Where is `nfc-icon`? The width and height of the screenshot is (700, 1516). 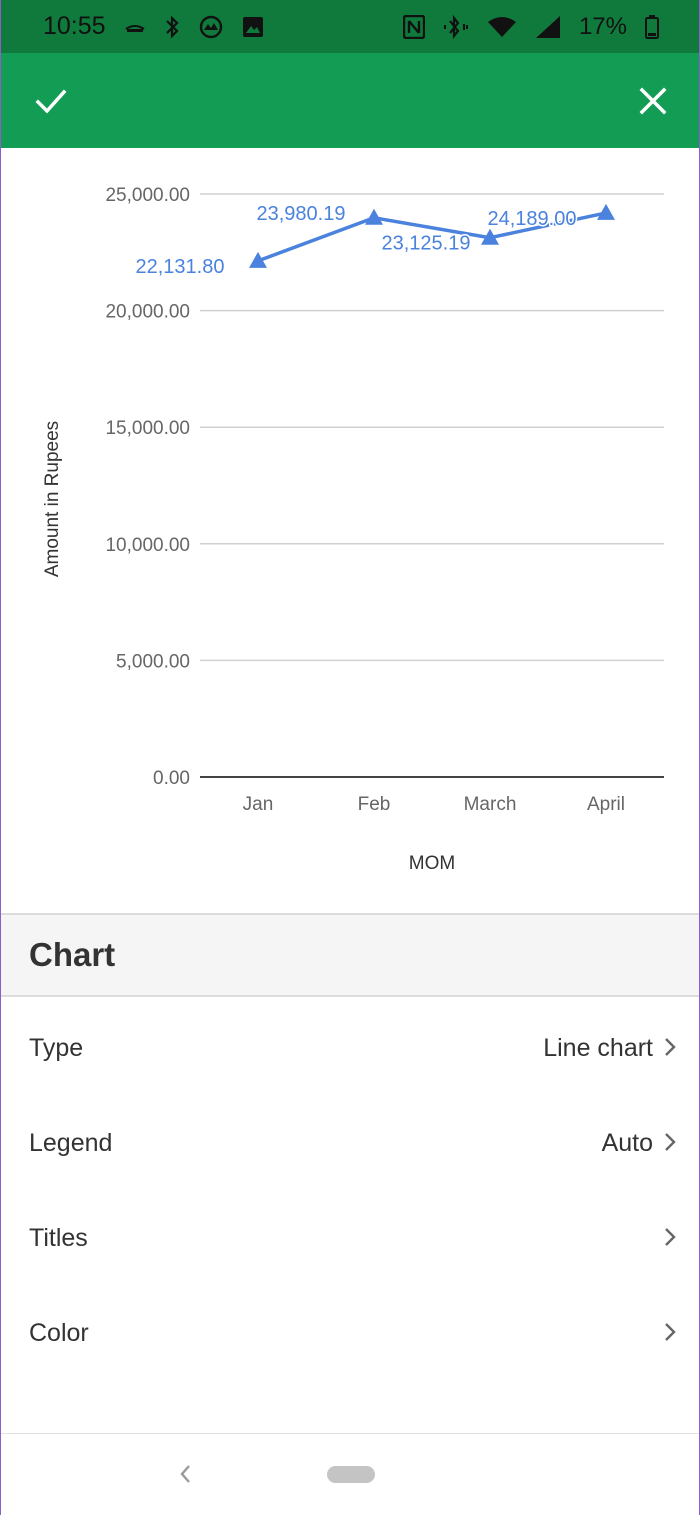
nfc-icon is located at coordinates (413, 26).